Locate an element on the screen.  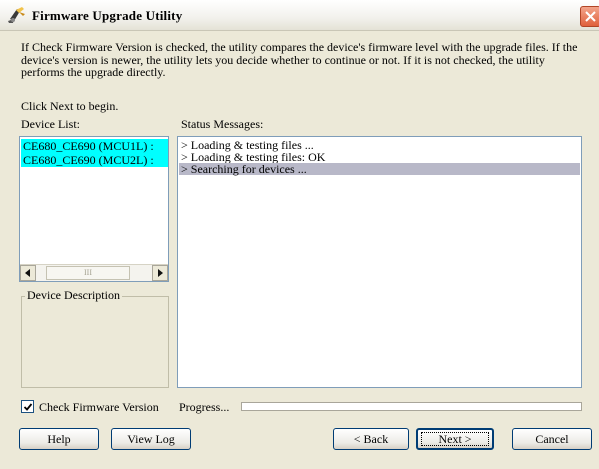
title-bar: Firmware Upgrade Utility is located at coordinates (299, 15).